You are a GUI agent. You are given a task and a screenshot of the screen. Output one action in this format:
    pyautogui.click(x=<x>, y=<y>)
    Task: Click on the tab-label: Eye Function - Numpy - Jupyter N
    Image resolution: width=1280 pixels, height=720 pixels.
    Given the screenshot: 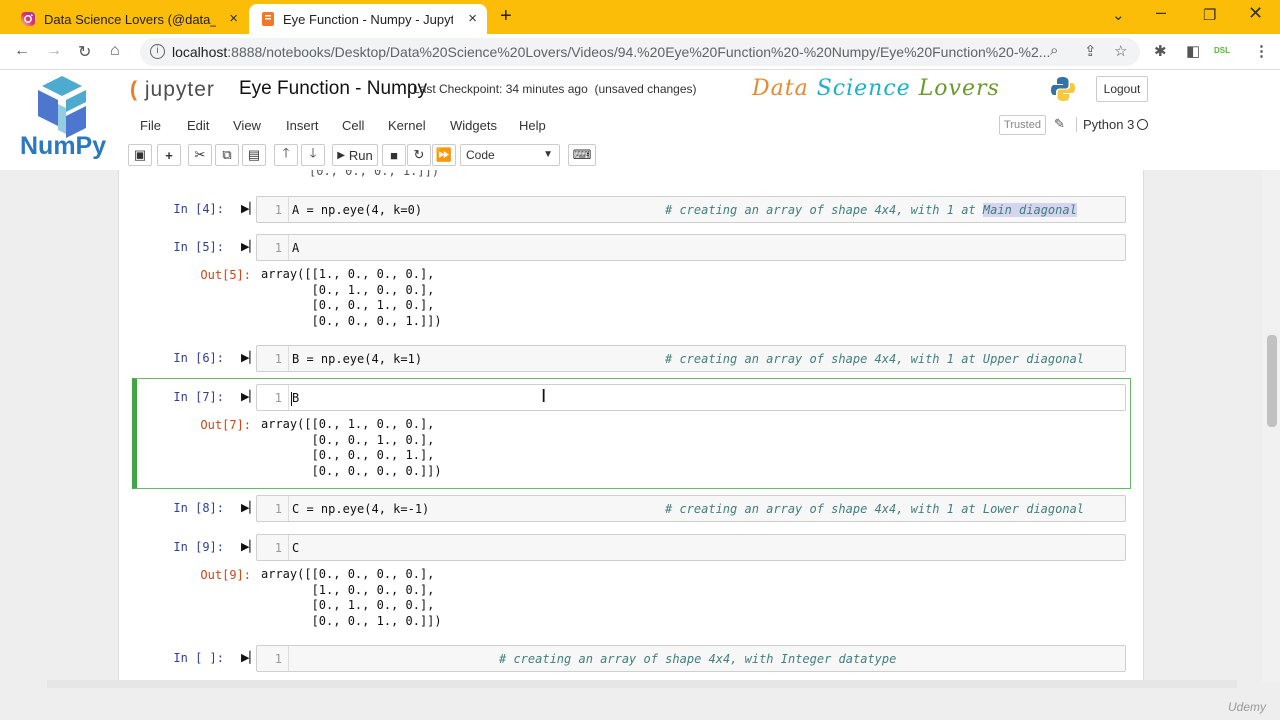 What is the action you would take?
    pyautogui.click(x=368, y=19)
    